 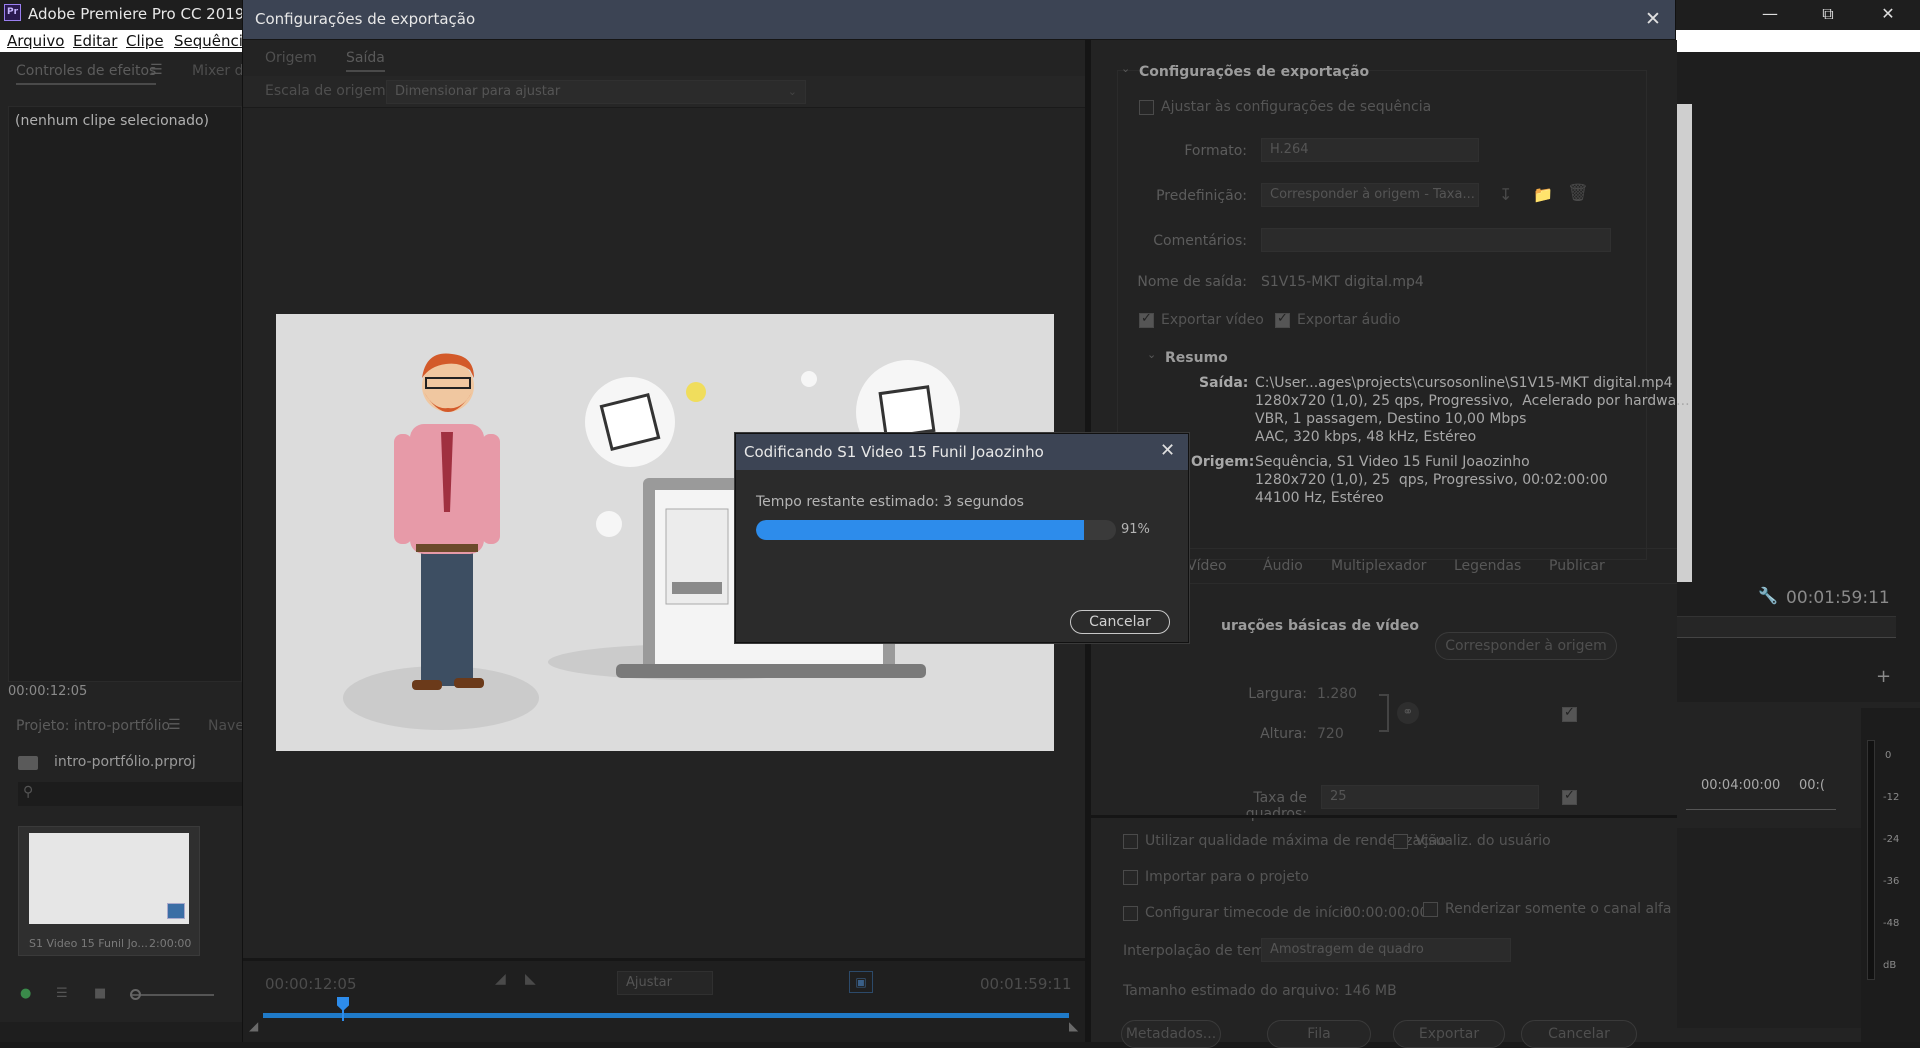 What do you see at coordinates (1342, 282) in the screenshot?
I see `output-name-value: S1V15-MKT digital.mp4` at bounding box center [1342, 282].